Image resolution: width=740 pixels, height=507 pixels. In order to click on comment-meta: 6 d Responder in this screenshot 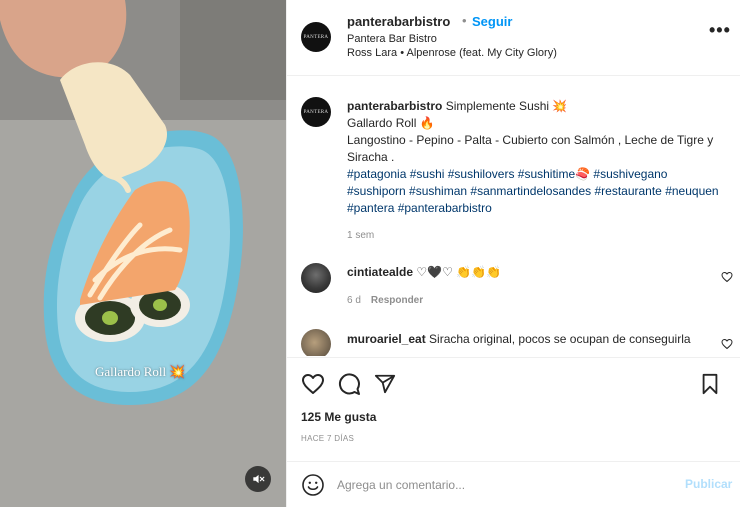, I will do `click(385, 300)`.